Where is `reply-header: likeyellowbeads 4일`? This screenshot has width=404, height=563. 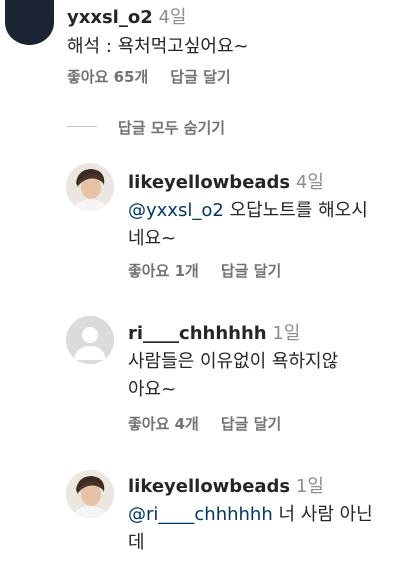 reply-header: likeyellowbeads 4일 is located at coordinates (226, 181).